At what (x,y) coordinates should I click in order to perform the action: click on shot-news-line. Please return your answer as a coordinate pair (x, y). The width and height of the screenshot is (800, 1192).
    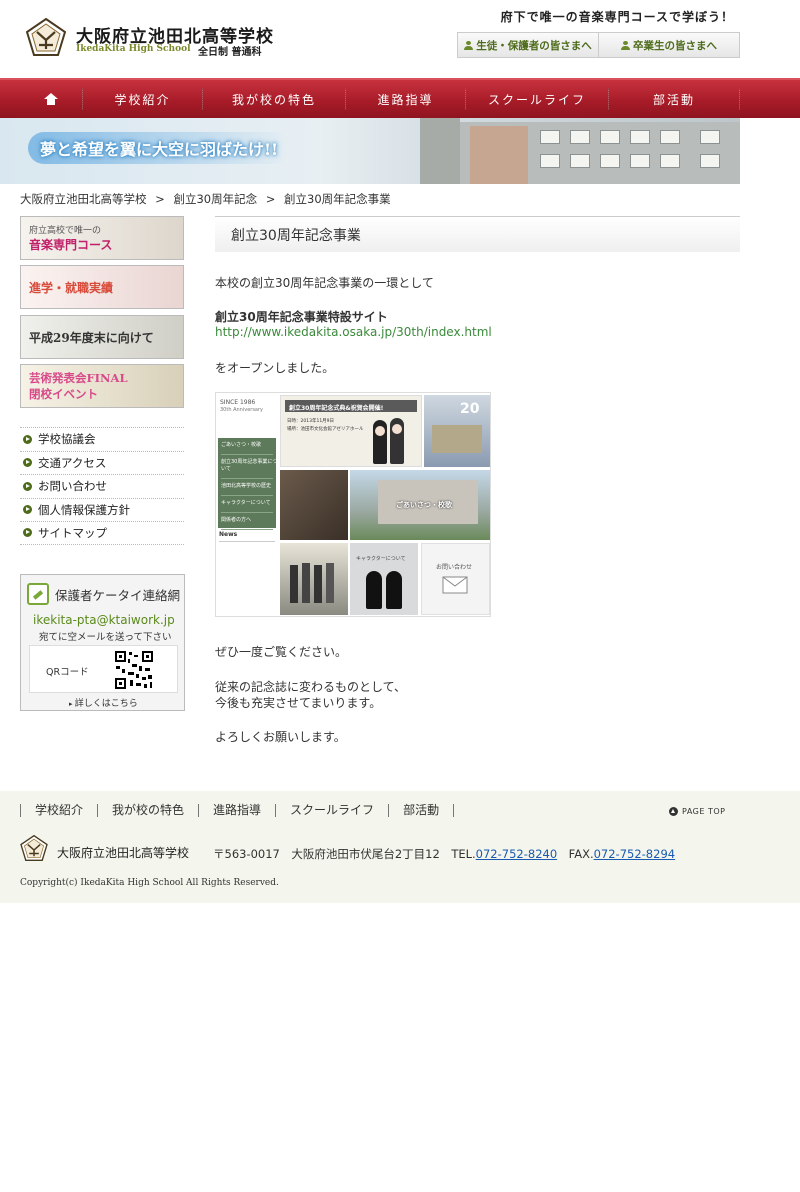
    Looking at the image, I should click on (247, 541).